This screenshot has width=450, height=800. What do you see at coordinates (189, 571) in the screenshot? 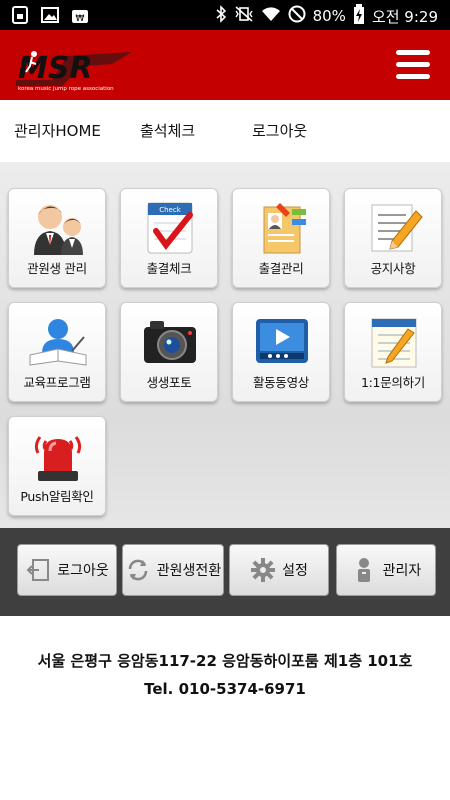
I see `switch-student-button-label: 관원생전환` at bounding box center [189, 571].